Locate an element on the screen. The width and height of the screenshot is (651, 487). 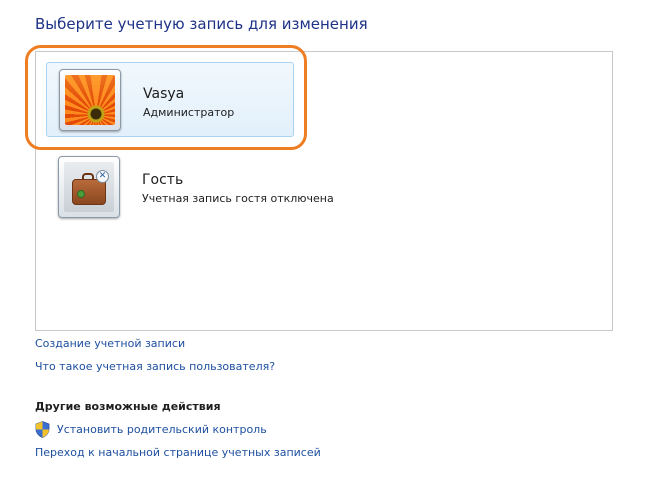
parental-controls-link: Установить родительский контроль is located at coordinates (162, 429).